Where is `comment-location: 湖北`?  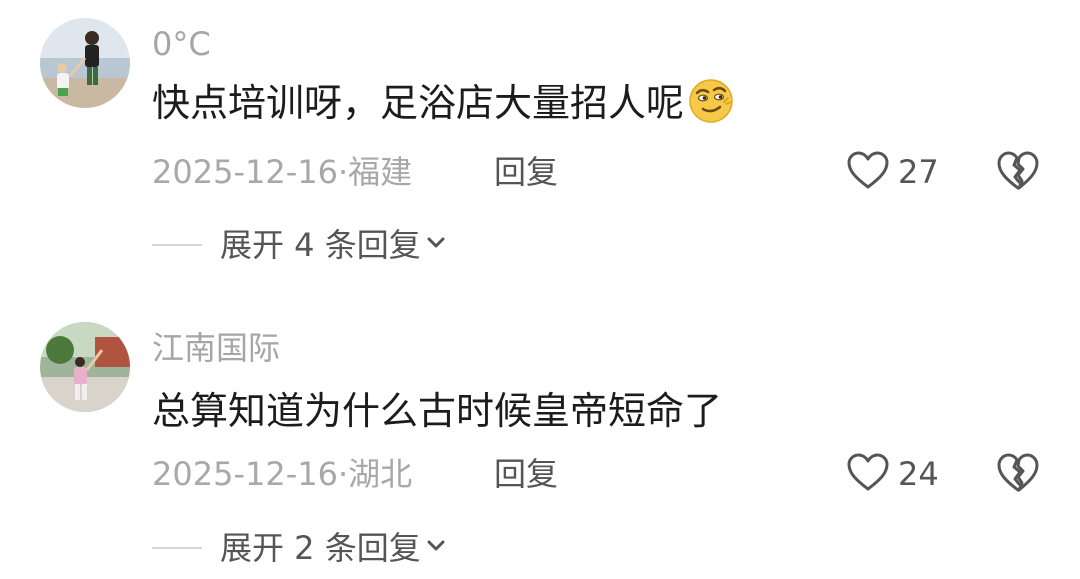 comment-location: 湖北 is located at coordinates (380, 474).